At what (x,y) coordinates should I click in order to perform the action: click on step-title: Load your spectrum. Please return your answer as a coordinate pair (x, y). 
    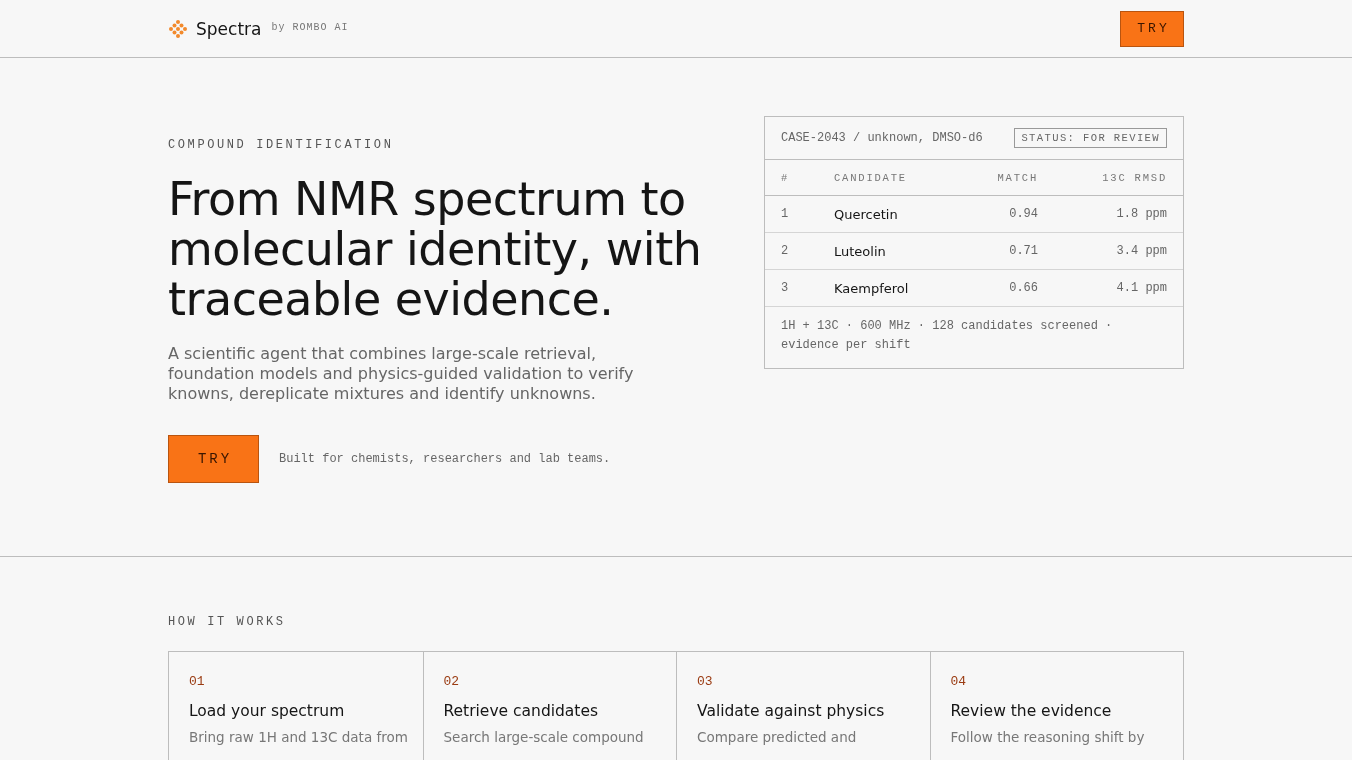
    Looking at the image, I should click on (267, 711).